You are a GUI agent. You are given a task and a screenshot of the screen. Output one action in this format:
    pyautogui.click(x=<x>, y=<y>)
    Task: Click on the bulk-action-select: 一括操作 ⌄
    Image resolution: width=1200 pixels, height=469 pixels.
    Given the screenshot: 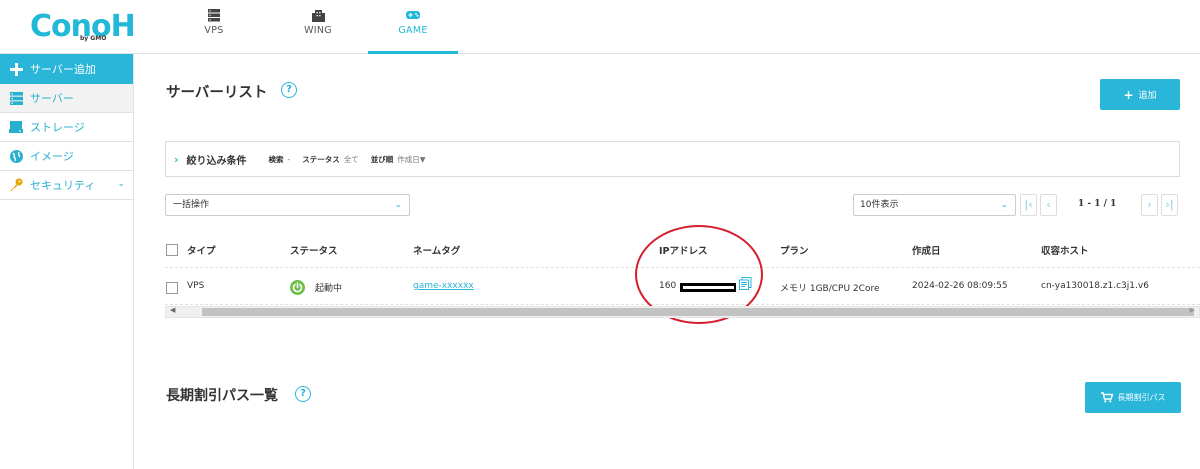 What is the action you would take?
    pyautogui.click(x=287, y=205)
    